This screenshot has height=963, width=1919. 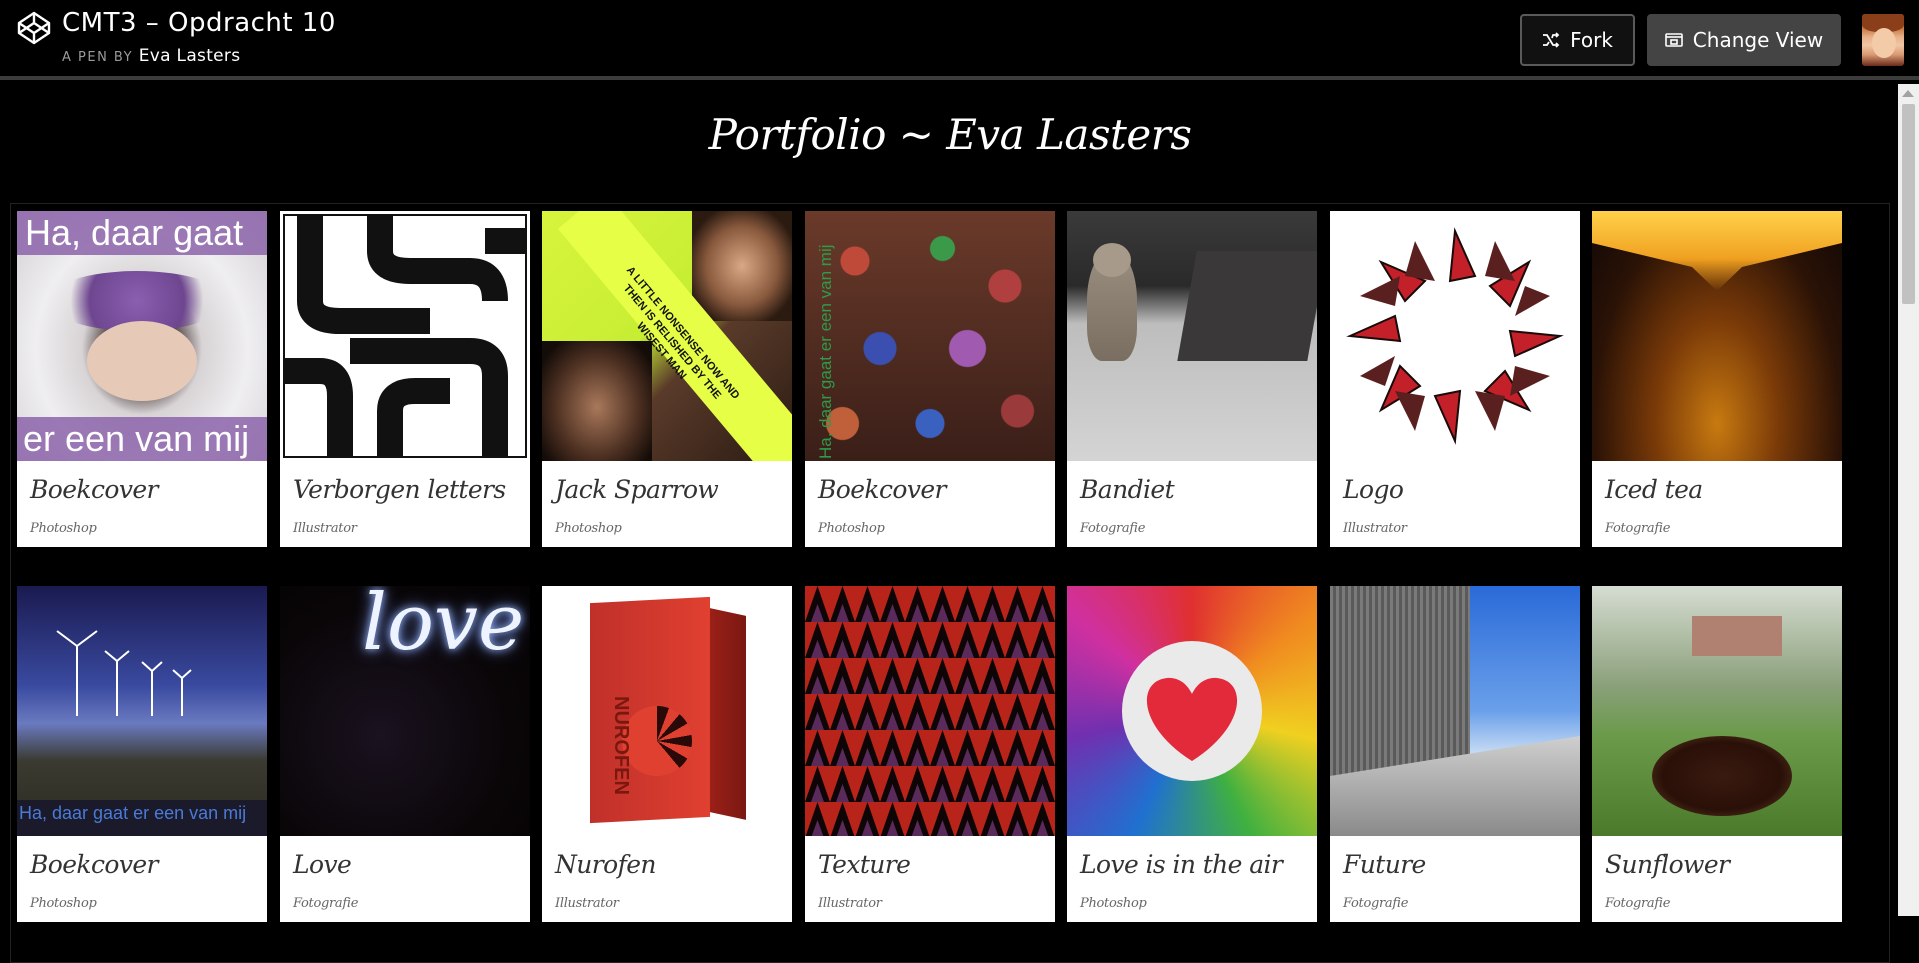 What do you see at coordinates (1591, 40) in the screenshot?
I see `fork-label: Fork` at bounding box center [1591, 40].